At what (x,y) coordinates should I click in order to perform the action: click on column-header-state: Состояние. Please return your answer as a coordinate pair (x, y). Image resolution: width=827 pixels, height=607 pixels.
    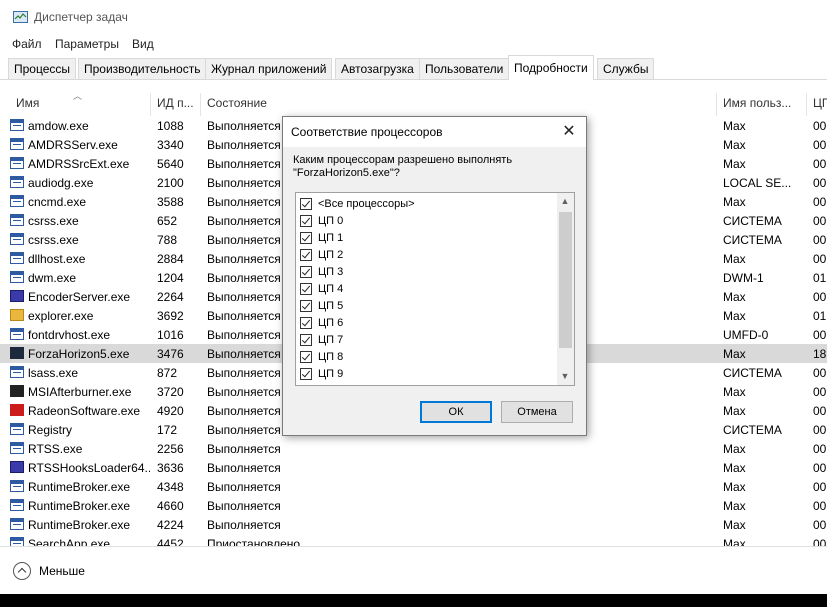
    Looking at the image, I should click on (237, 103).